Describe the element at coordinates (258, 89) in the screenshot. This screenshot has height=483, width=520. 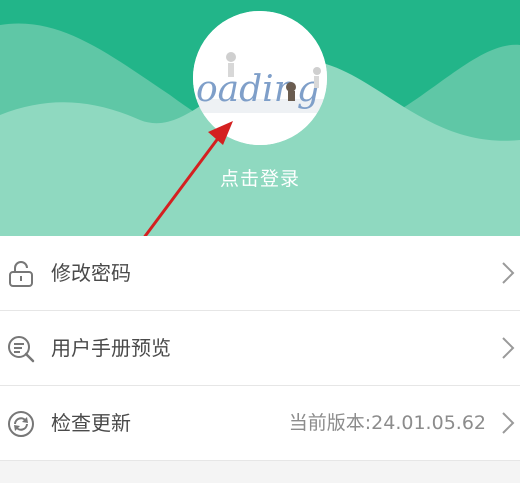
I see `avatar-loading-text: oading` at that location.